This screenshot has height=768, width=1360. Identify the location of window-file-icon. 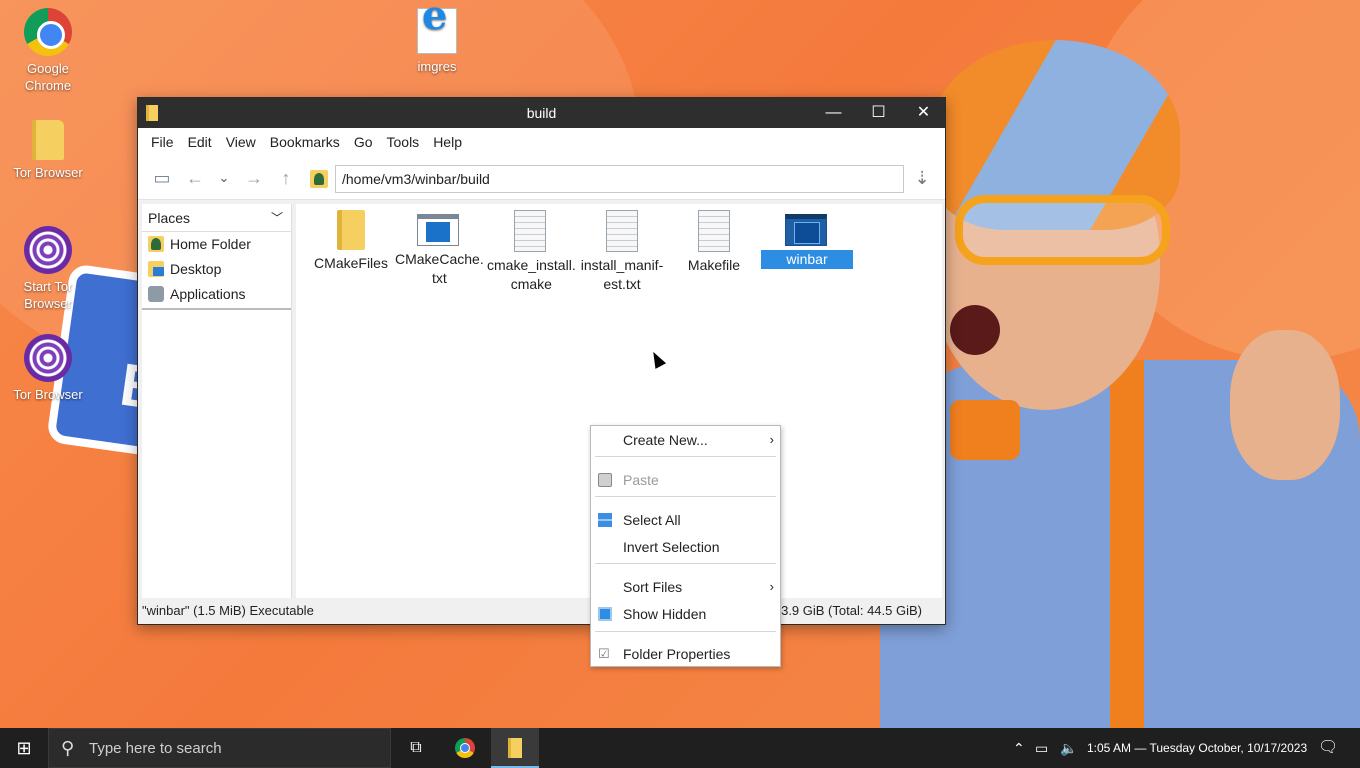
(438, 230).